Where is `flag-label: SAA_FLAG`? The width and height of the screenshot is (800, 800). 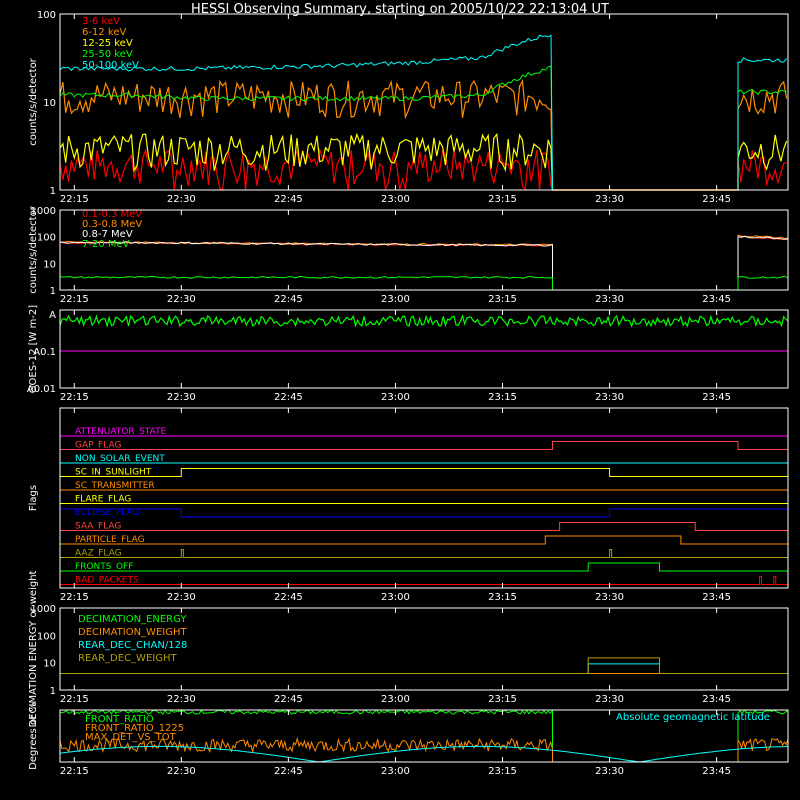 flag-label: SAA_FLAG is located at coordinates (98, 527).